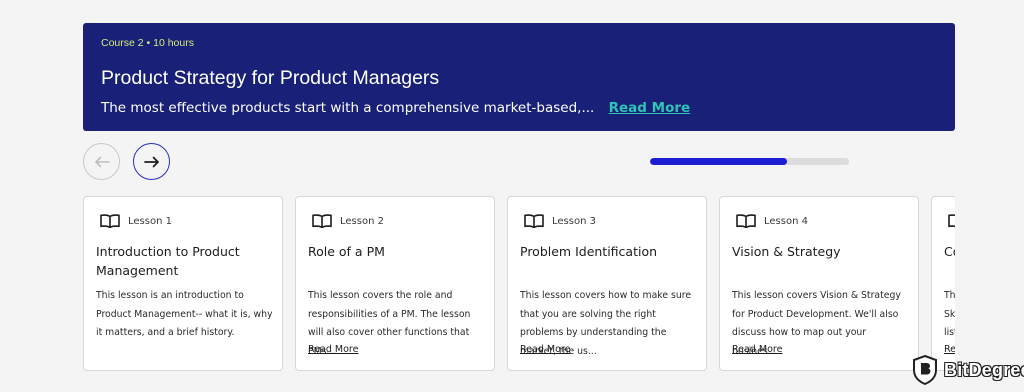  I want to click on lesson-title: Introduction to Product Management, so click(168, 261).